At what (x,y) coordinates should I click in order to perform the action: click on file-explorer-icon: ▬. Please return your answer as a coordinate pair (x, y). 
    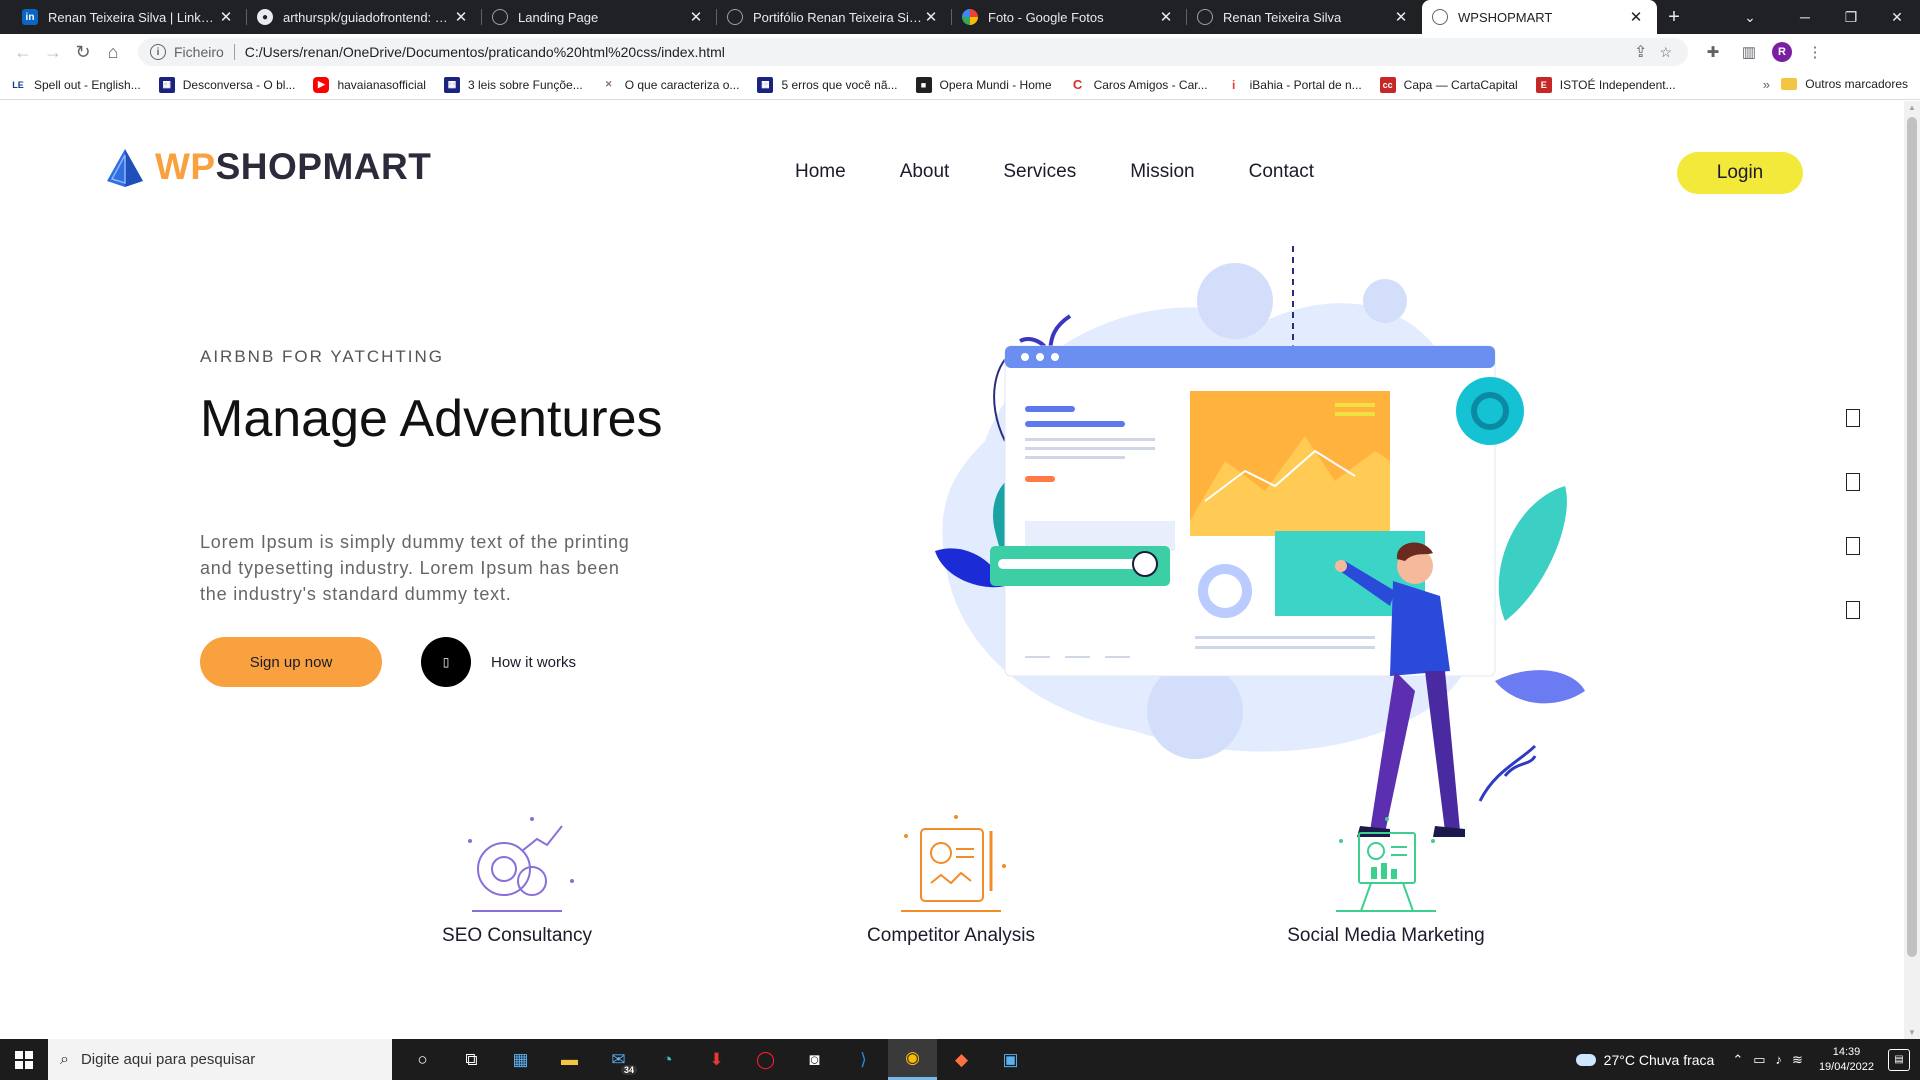
    Looking at the image, I should click on (569, 1059).